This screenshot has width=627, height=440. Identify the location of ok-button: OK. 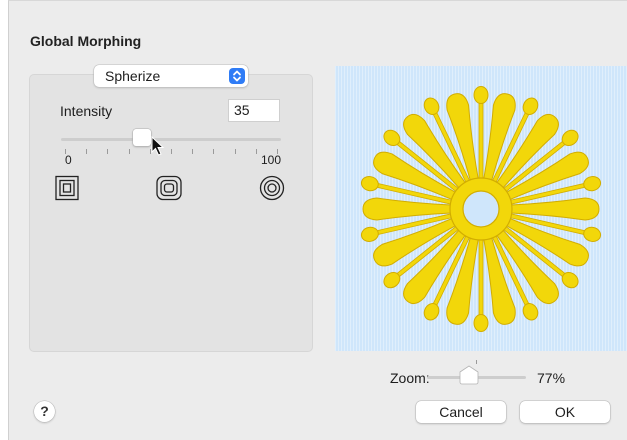
(565, 412).